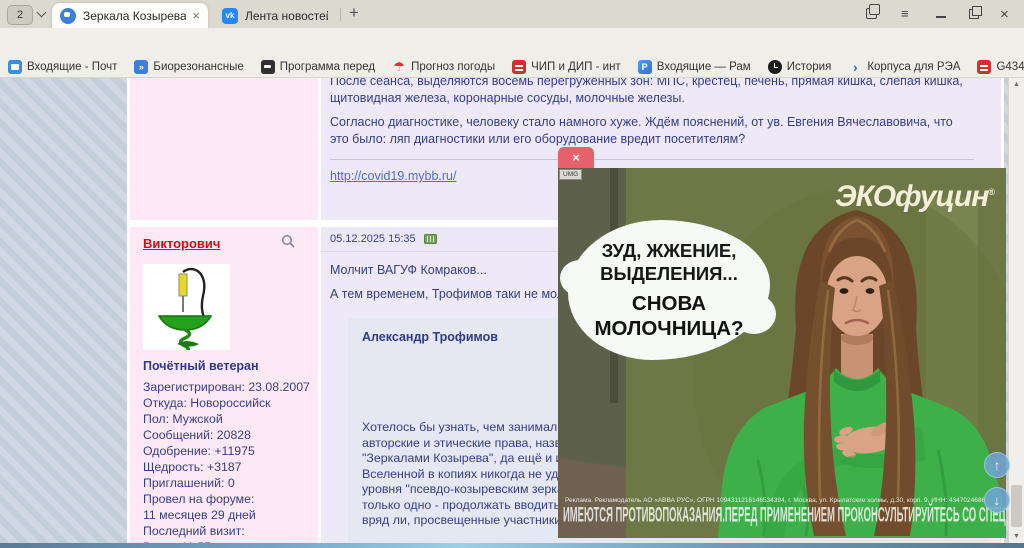 The width and height of the screenshot is (1024, 548). Describe the element at coordinates (1016, 310) in the screenshot. I see `page-scrollbar: ▲ ▼` at that location.